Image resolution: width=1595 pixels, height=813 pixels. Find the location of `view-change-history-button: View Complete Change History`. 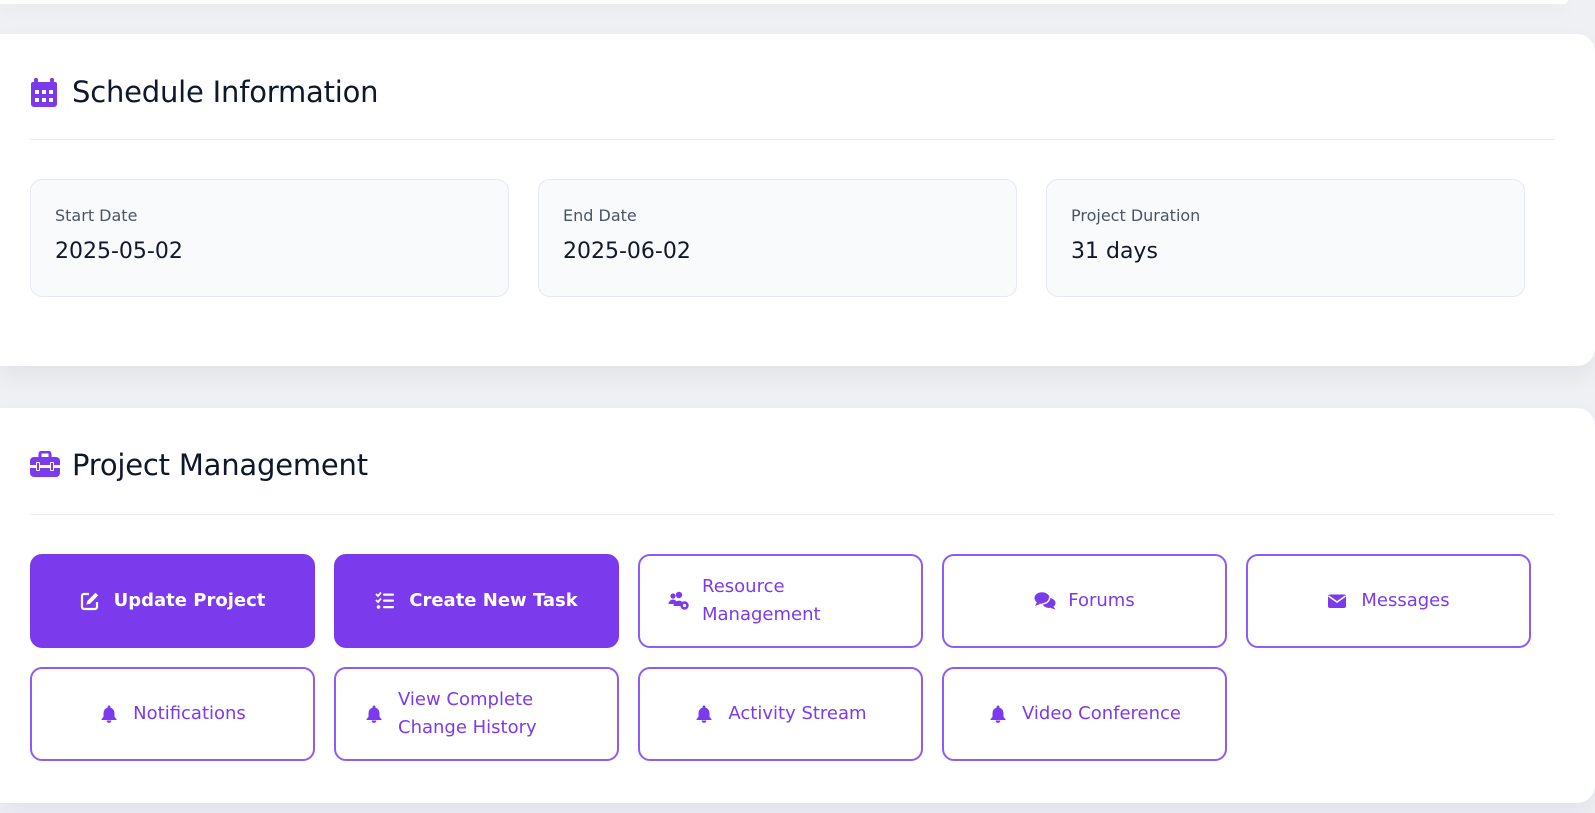

view-change-history-button: View Complete Change History is located at coordinates (476, 714).